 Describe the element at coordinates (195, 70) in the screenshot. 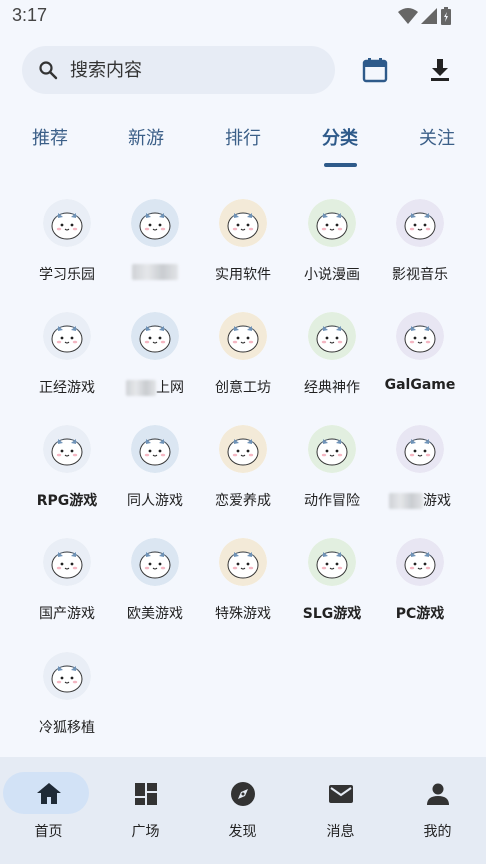

I see `search-input` at that location.